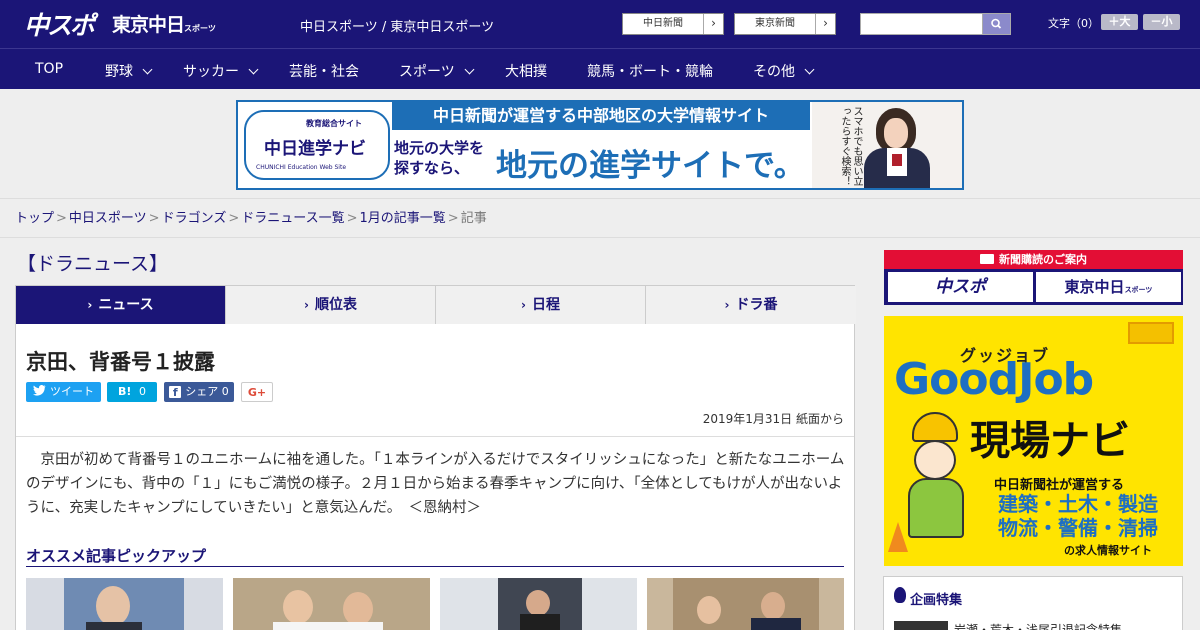  I want to click on facebook-share-label: シェア, so click(202, 391).